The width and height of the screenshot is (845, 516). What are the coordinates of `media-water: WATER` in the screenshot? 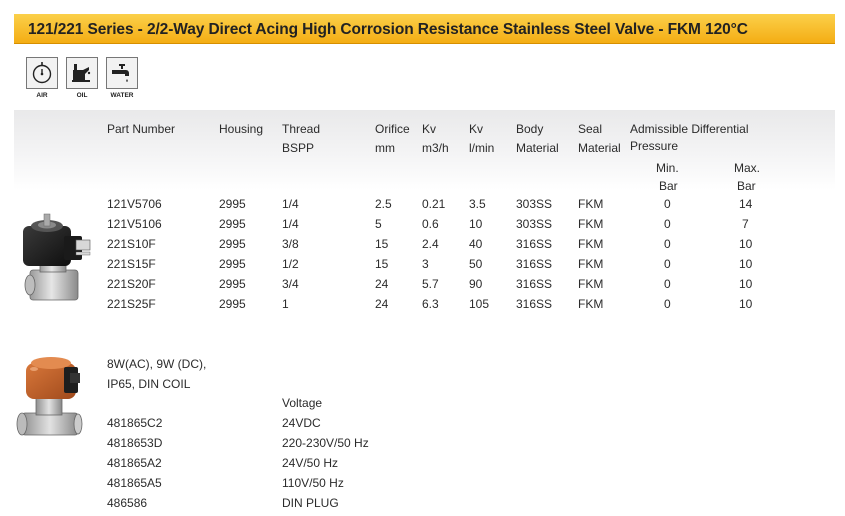 It's located at (124, 78).